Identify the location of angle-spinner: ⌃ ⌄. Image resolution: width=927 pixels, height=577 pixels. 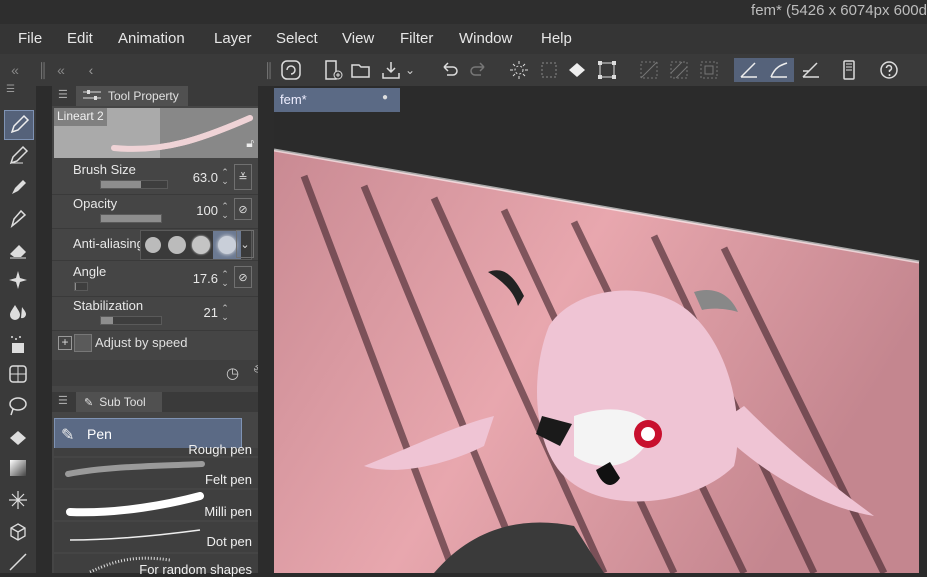
(225, 280).